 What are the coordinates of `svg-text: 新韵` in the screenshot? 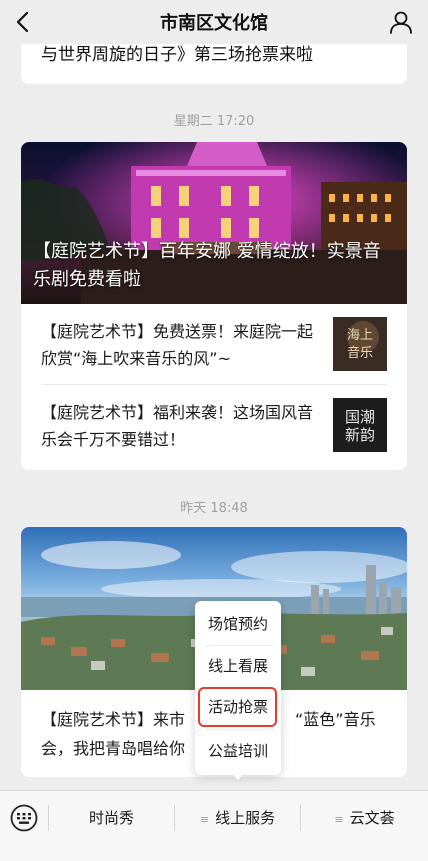 It's located at (360, 435).